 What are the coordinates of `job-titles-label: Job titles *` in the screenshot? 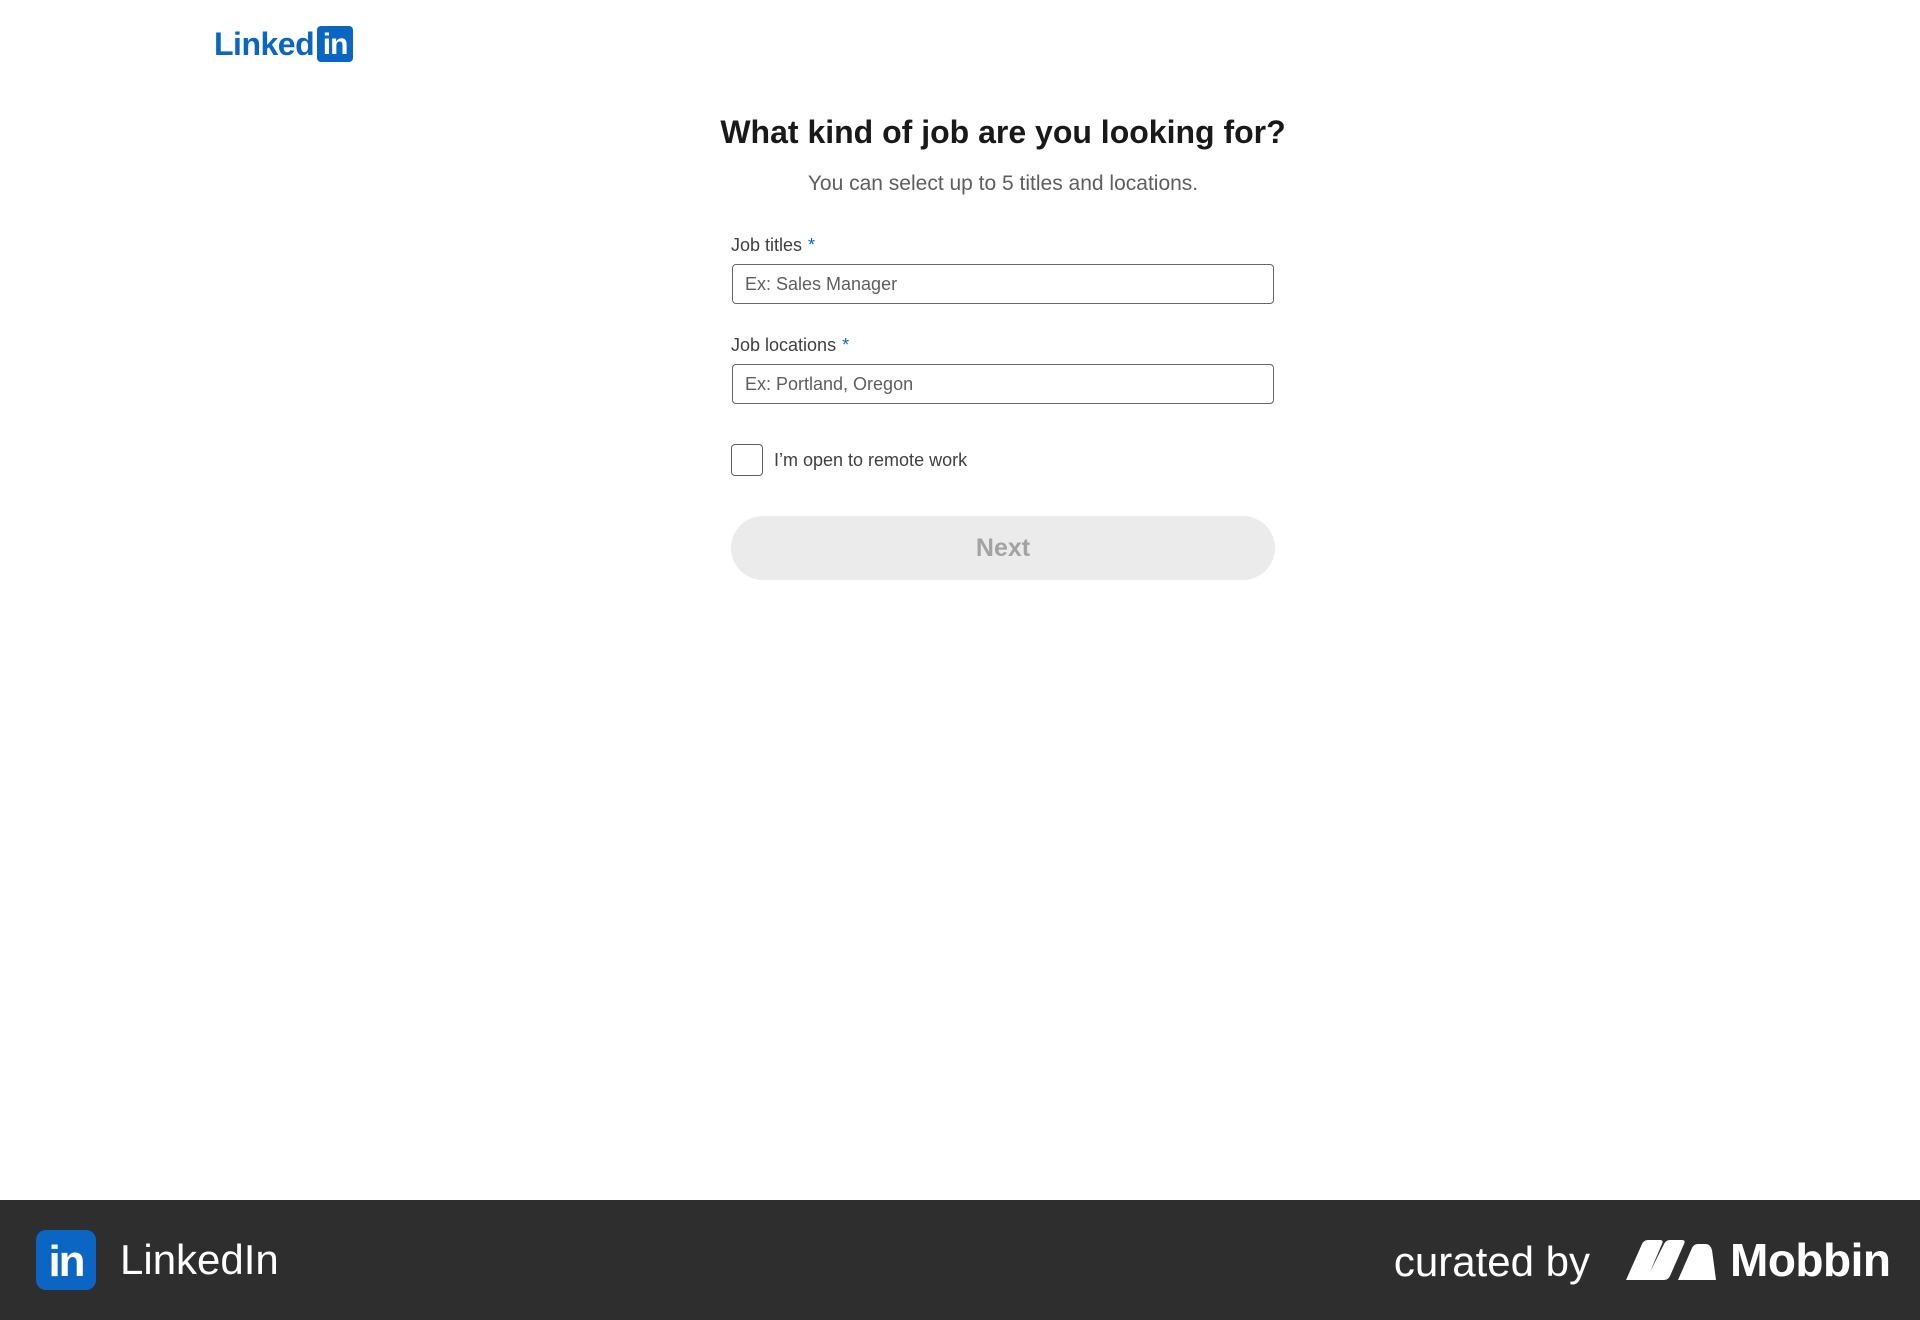 It's located at (773, 245).